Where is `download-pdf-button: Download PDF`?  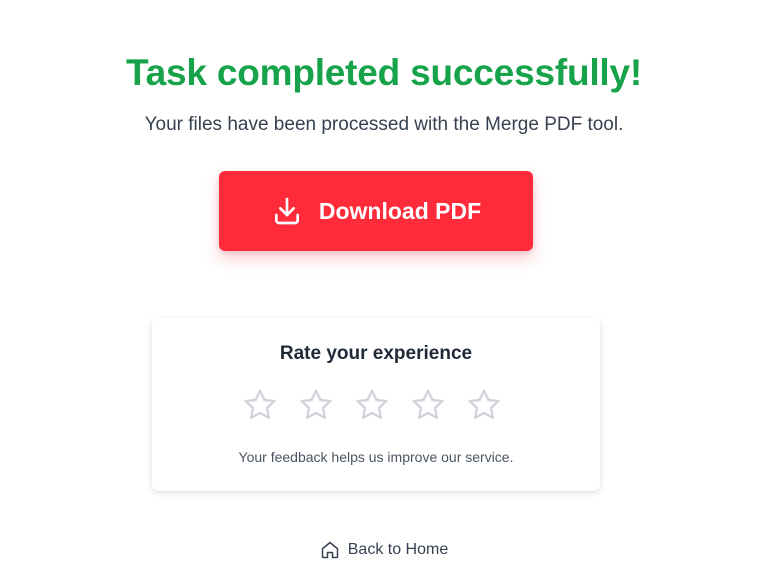
download-pdf-button: Download PDF is located at coordinates (376, 211).